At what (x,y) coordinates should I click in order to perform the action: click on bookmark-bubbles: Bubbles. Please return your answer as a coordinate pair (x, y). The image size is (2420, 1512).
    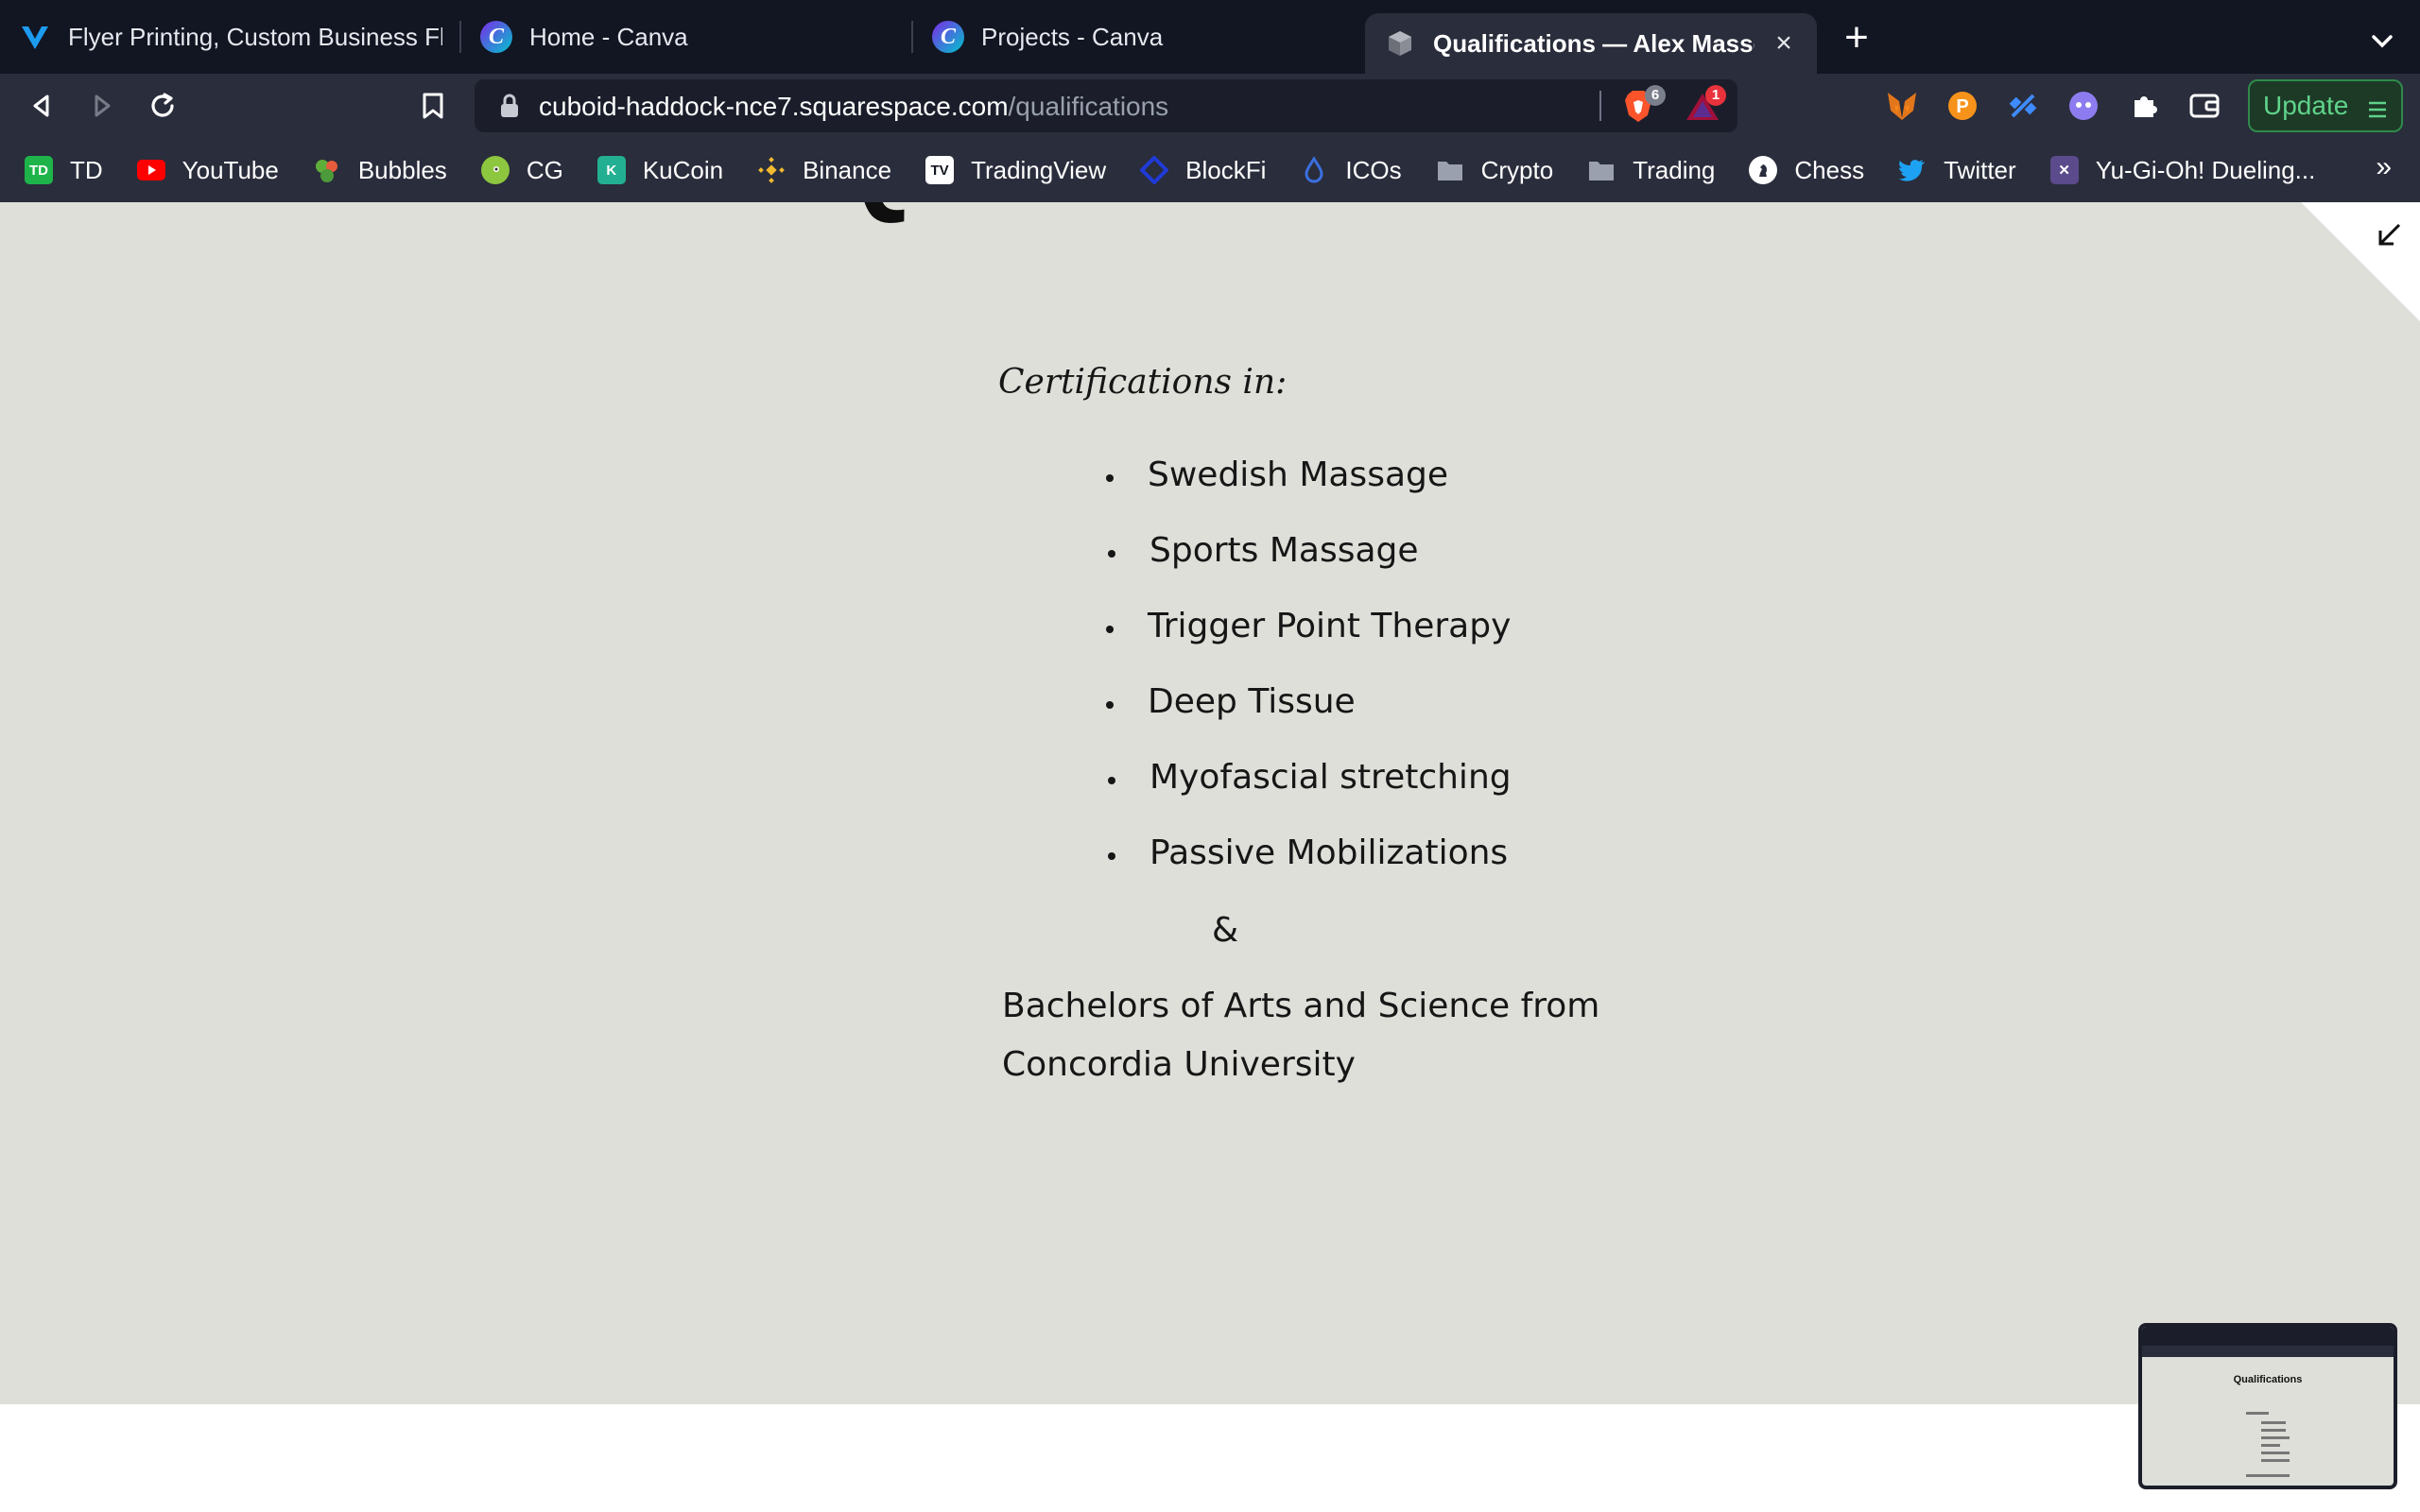
    Looking at the image, I should click on (380, 170).